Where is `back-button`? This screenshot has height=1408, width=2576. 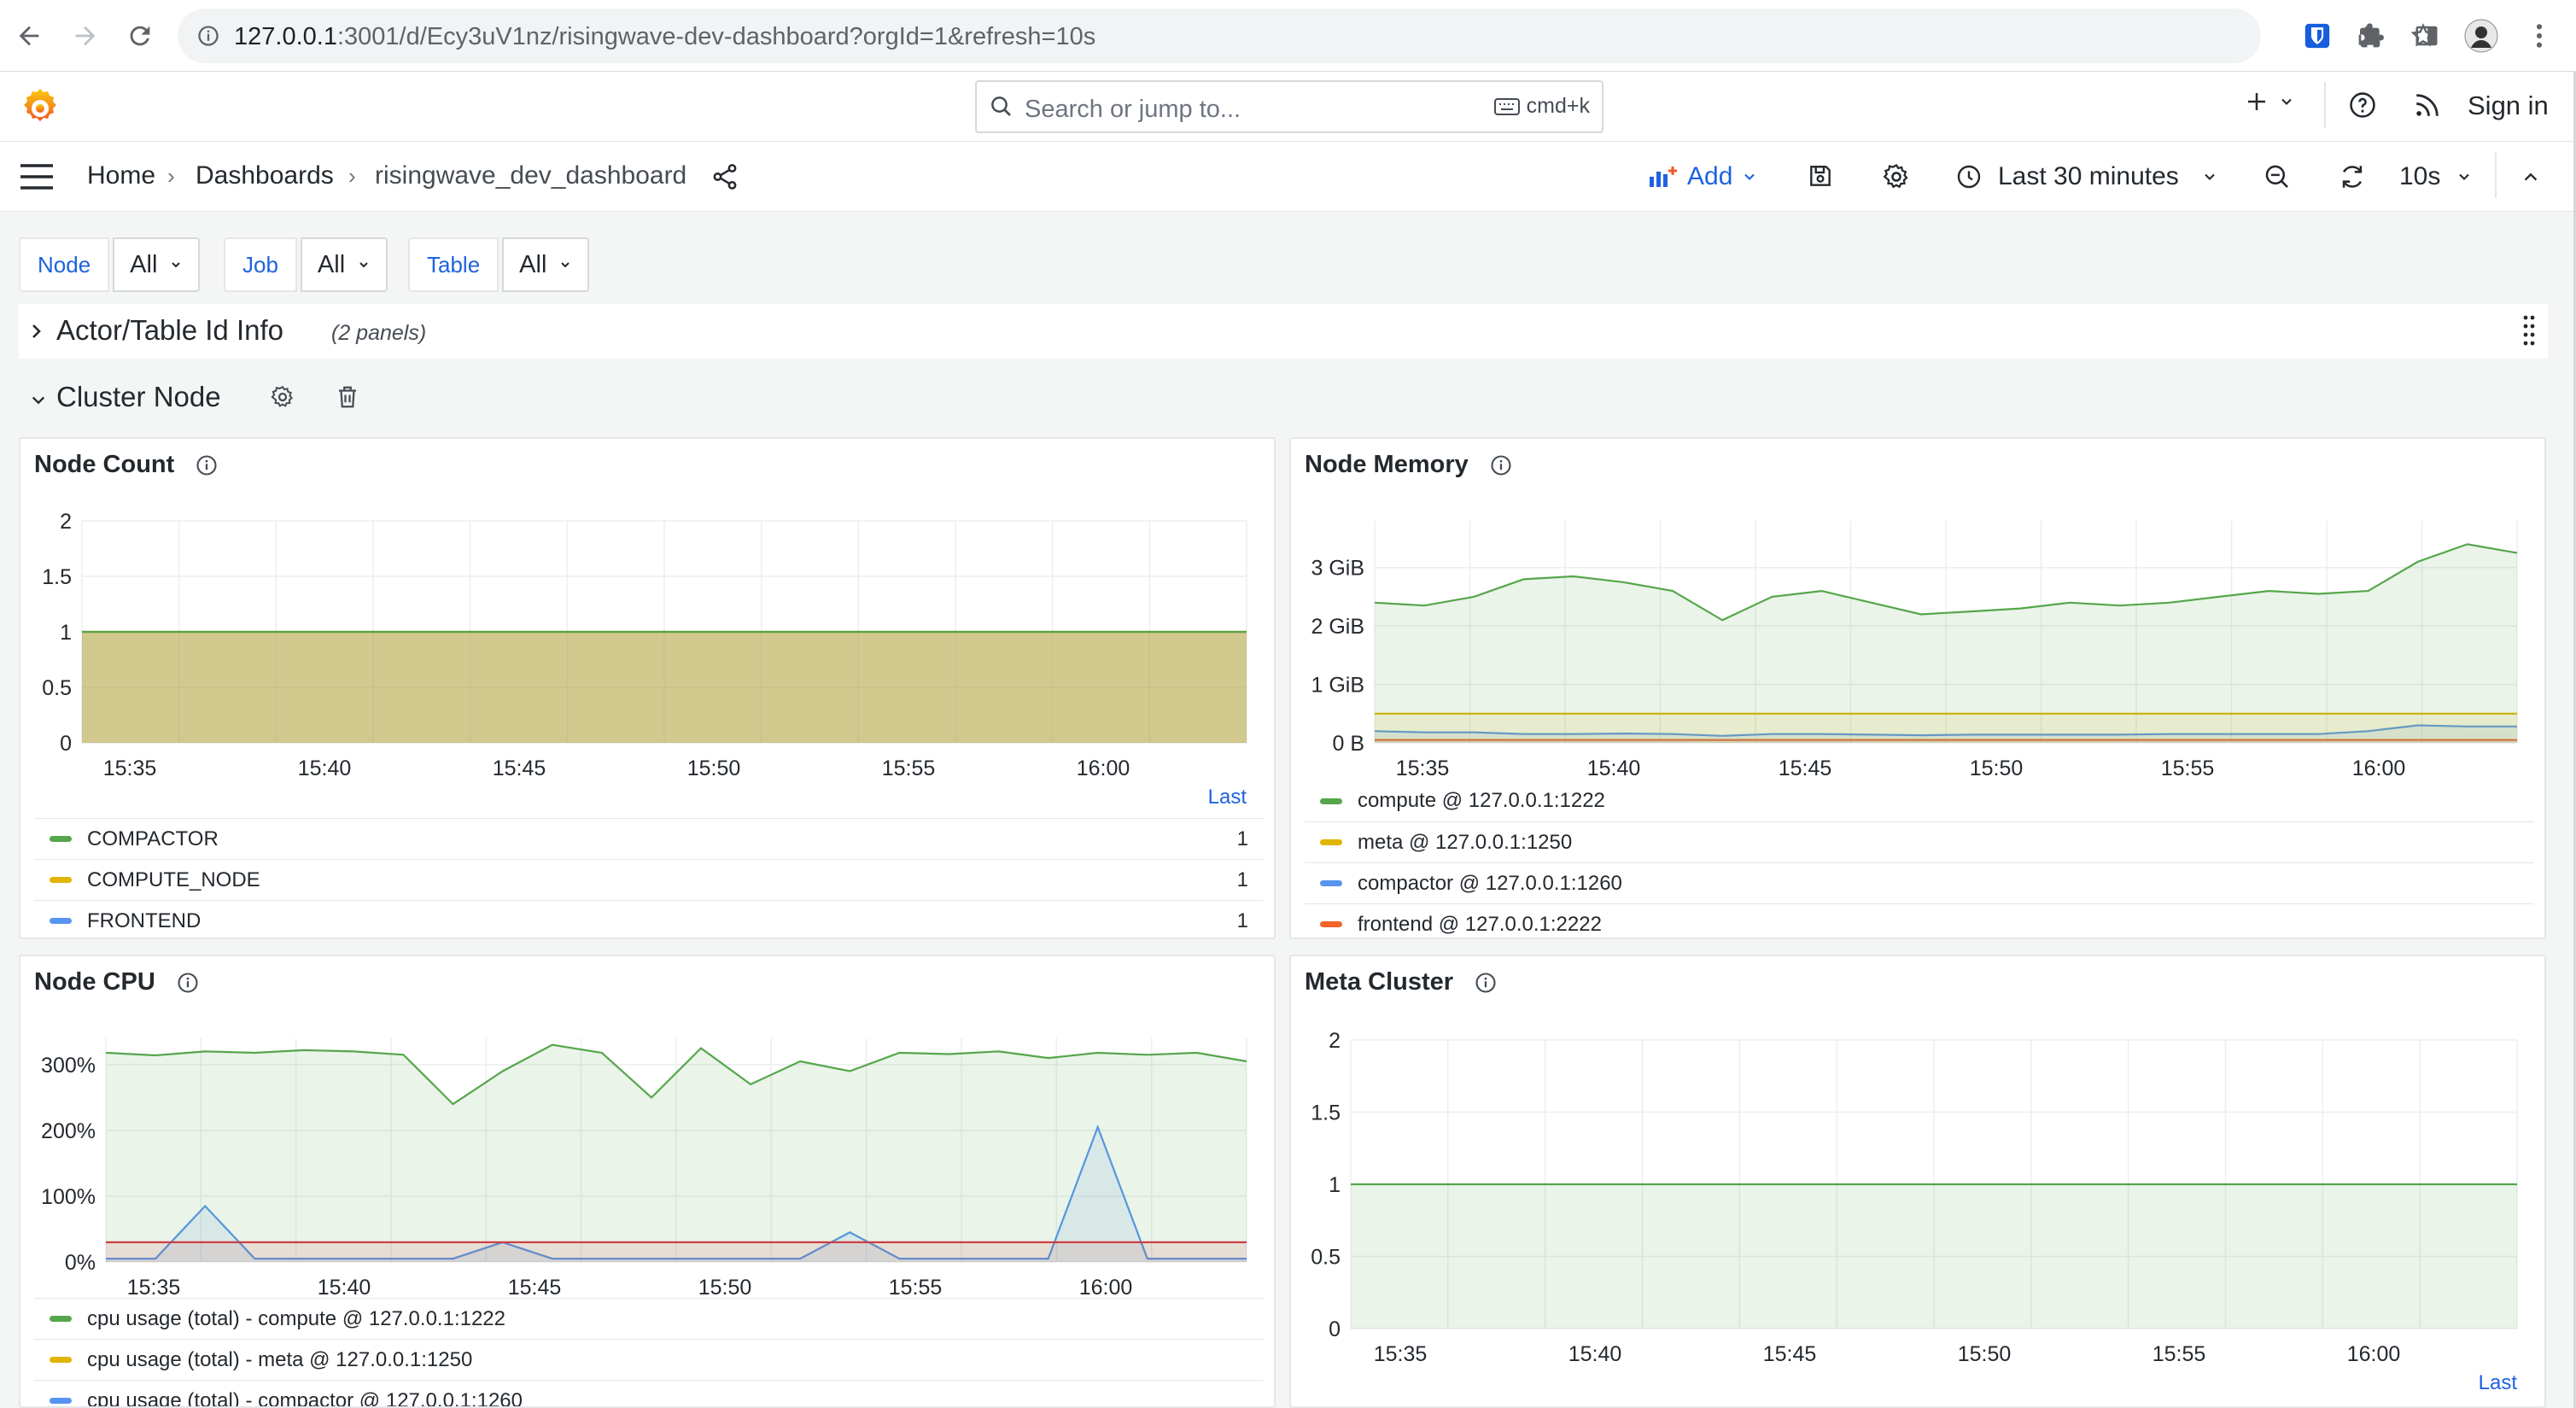 back-button is located at coordinates (29, 35).